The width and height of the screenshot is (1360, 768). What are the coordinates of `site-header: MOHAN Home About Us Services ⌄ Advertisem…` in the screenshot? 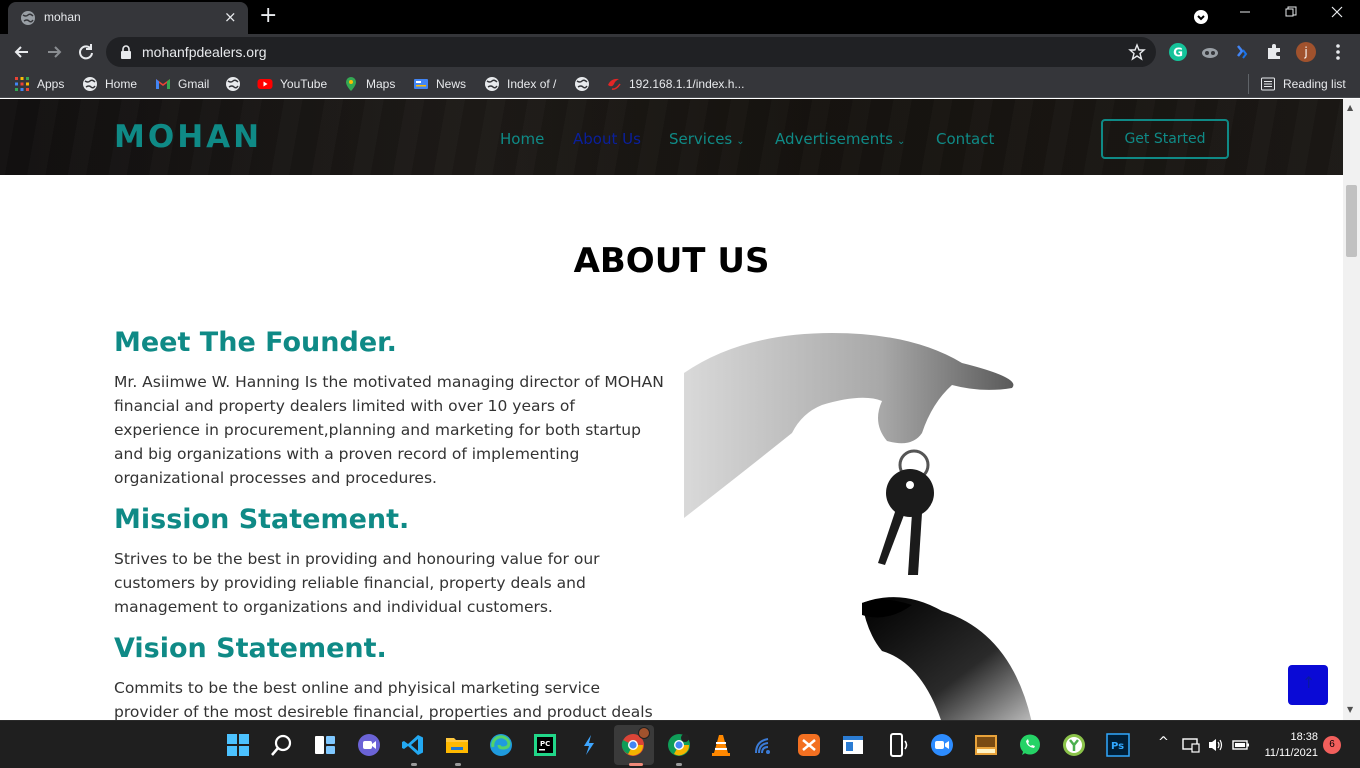 It's located at (671, 137).